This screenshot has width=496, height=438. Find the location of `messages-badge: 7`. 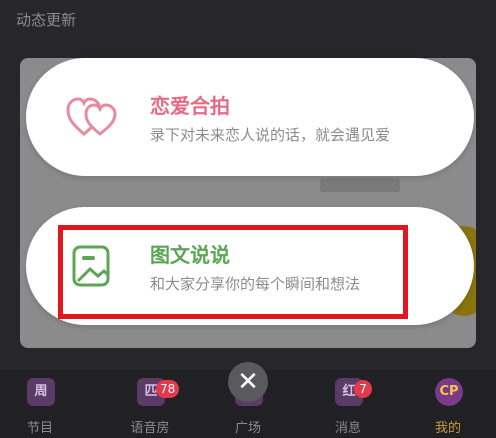

messages-badge: 7 is located at coordinates (363, 389).